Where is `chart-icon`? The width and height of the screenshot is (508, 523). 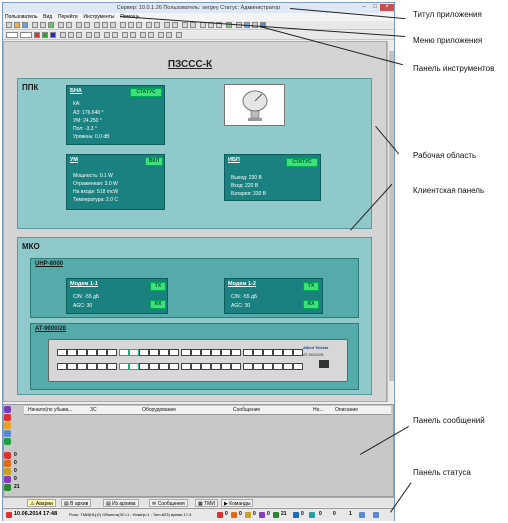 chart-icon is located at coordinates (133, 35).